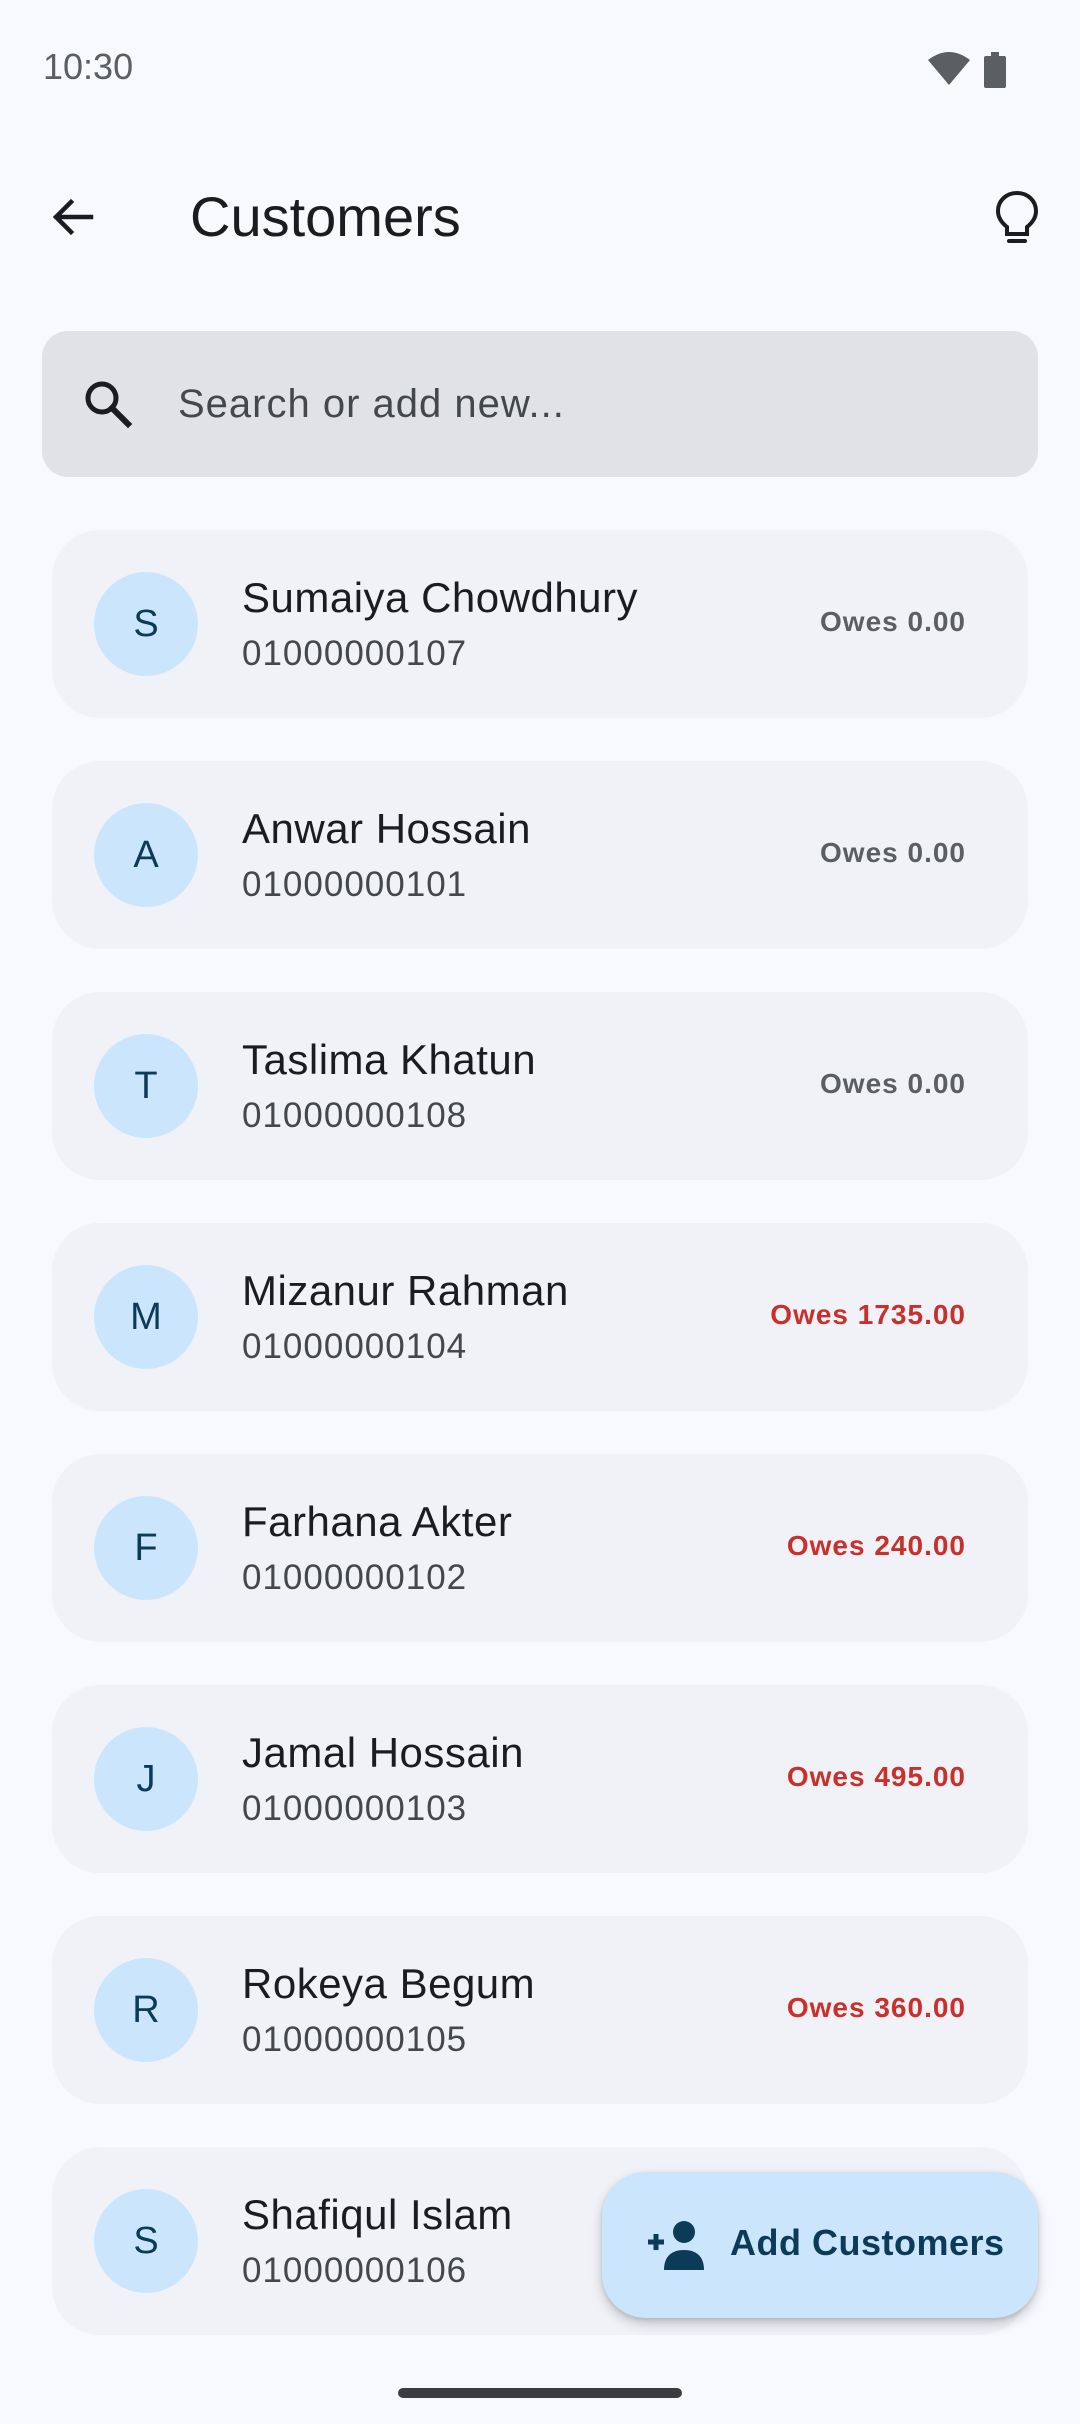 The image size is (1080, 2424). Describe the element at coordinates (383, 1752) in the screenshot. I see `customer-name: Jamal Hossain` at that location.